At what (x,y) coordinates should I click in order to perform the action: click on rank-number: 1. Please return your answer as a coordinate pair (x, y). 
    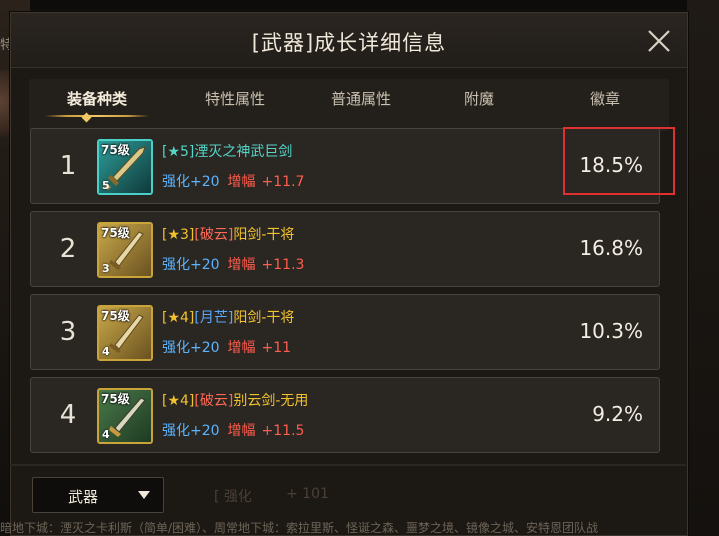
    Looking at the image, I should click on (68, 166).